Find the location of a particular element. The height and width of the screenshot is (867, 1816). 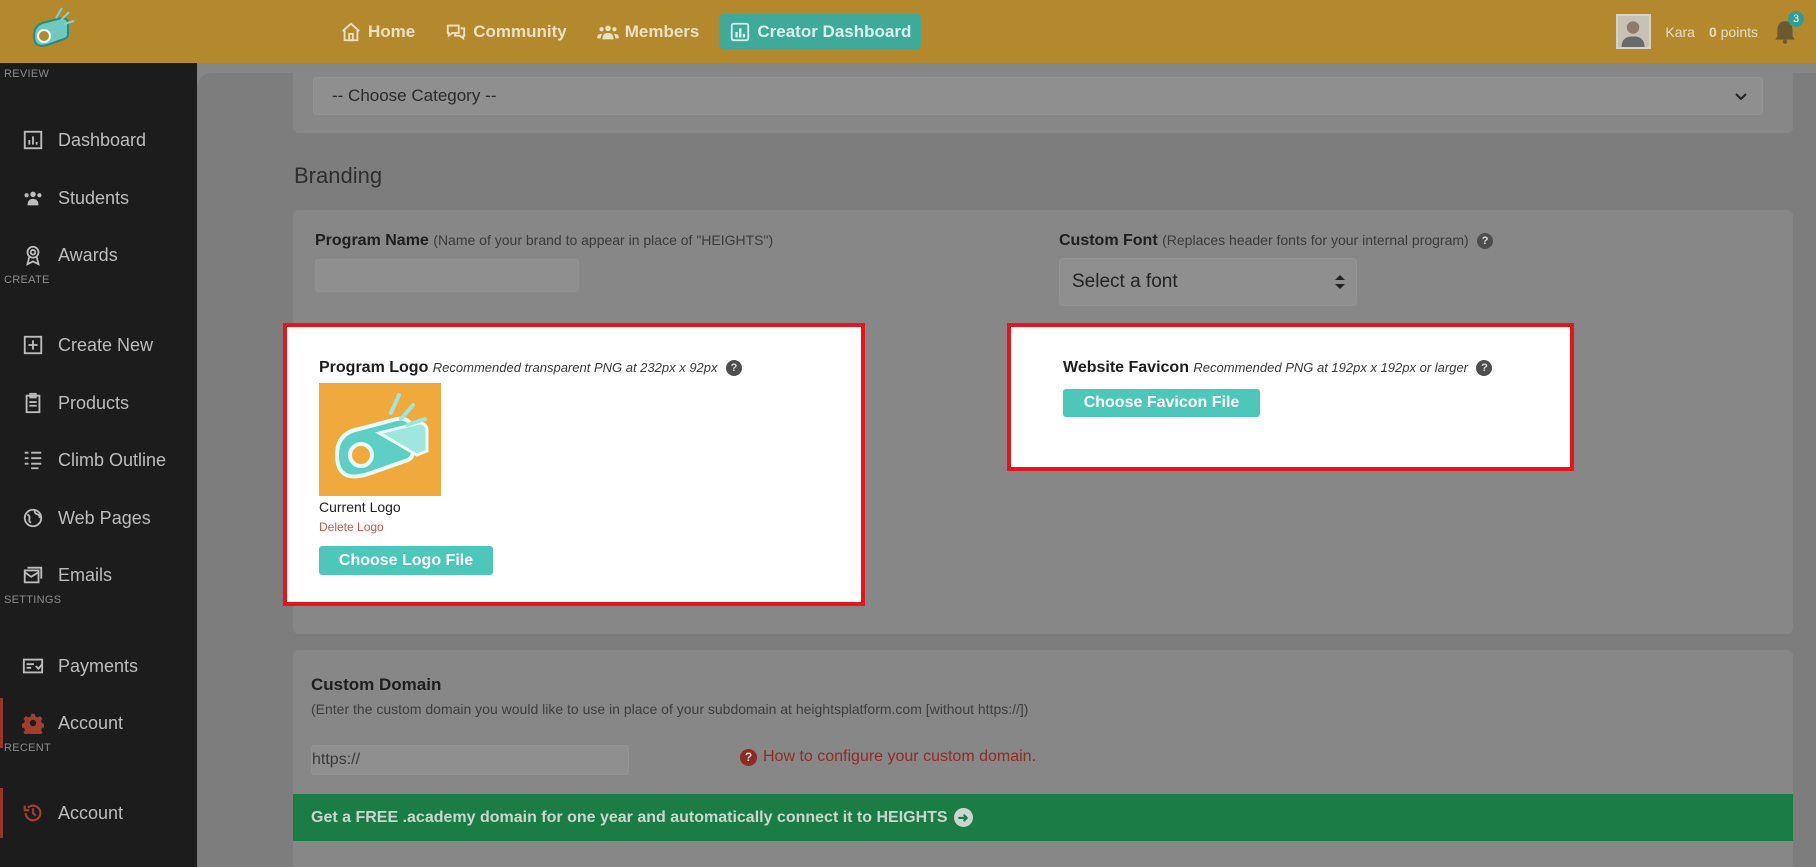

user-area: Kara 0 points 3 is located at coordinates (1710, 29).